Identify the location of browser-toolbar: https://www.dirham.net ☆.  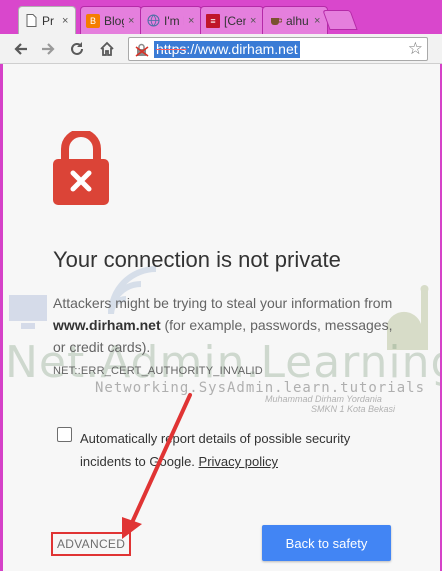
(221, 49).